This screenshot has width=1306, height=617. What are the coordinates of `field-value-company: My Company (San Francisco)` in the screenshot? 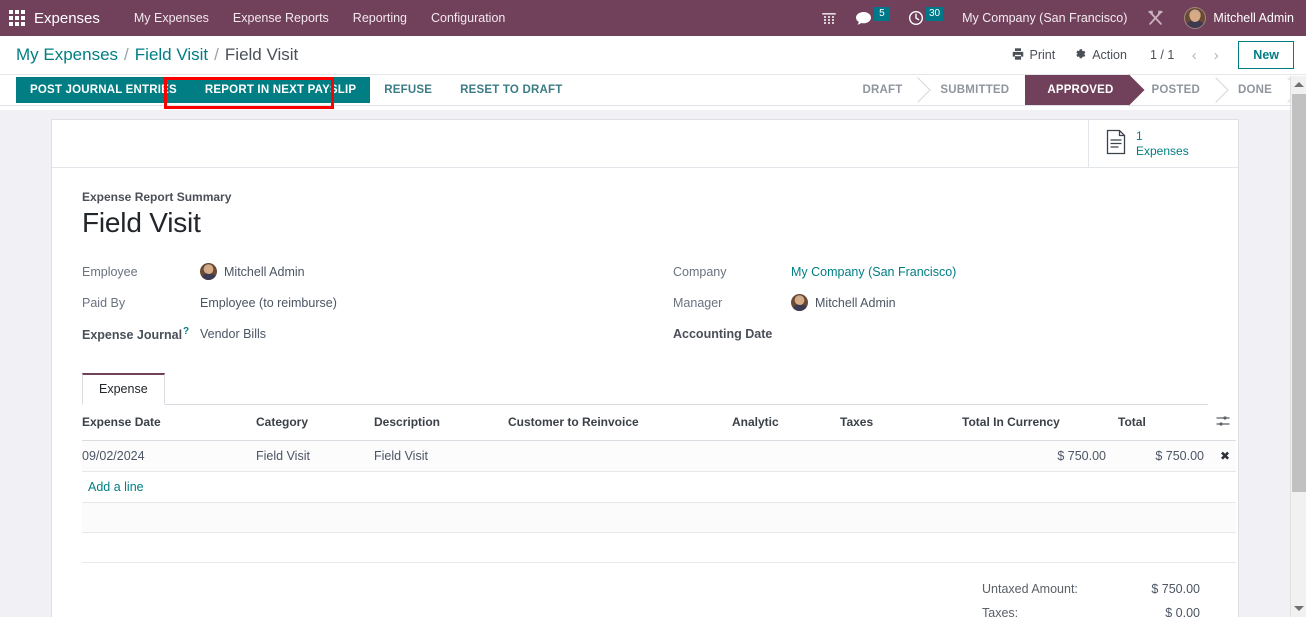 It's located at (873, 272).